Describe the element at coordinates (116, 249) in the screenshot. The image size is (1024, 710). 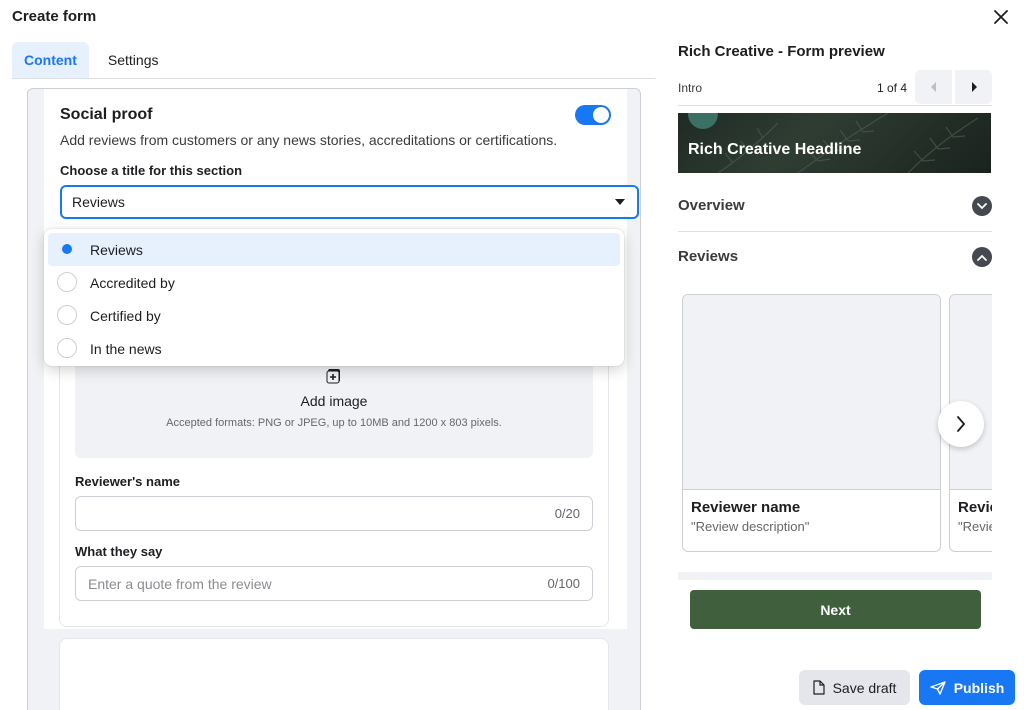
I see `option-label: Reviews` at that location.